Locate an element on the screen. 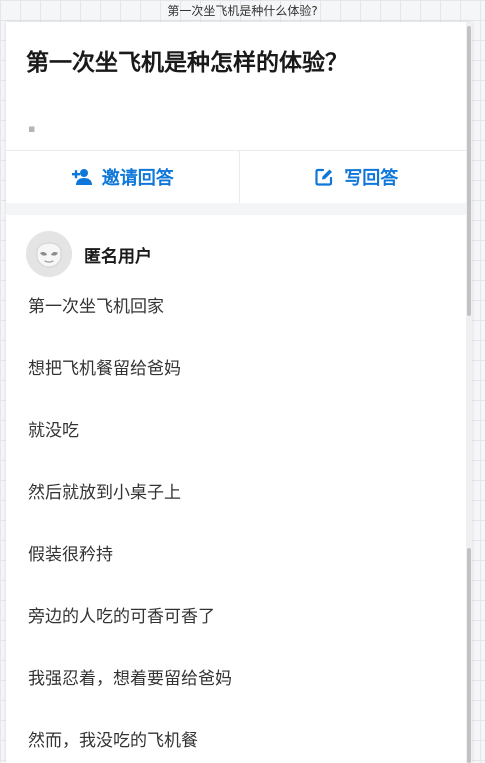 The height and width of the screenshot is (763, 485). write-answer-label: 写回答 is located at coordinates (371, 178).